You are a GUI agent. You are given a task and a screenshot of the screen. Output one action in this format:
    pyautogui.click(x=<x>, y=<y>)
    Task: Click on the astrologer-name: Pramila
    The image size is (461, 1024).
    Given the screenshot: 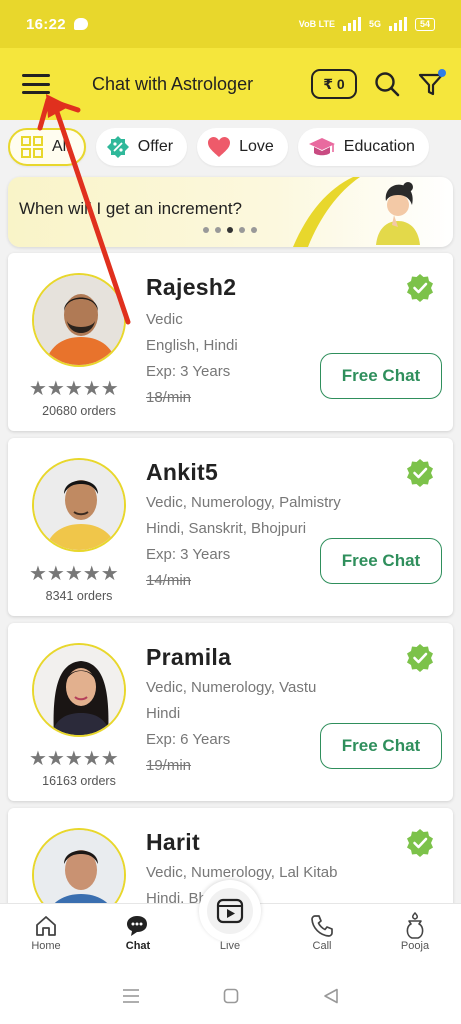 What is the action you would take?
    pyautogui.click(x=189, y=657)
    